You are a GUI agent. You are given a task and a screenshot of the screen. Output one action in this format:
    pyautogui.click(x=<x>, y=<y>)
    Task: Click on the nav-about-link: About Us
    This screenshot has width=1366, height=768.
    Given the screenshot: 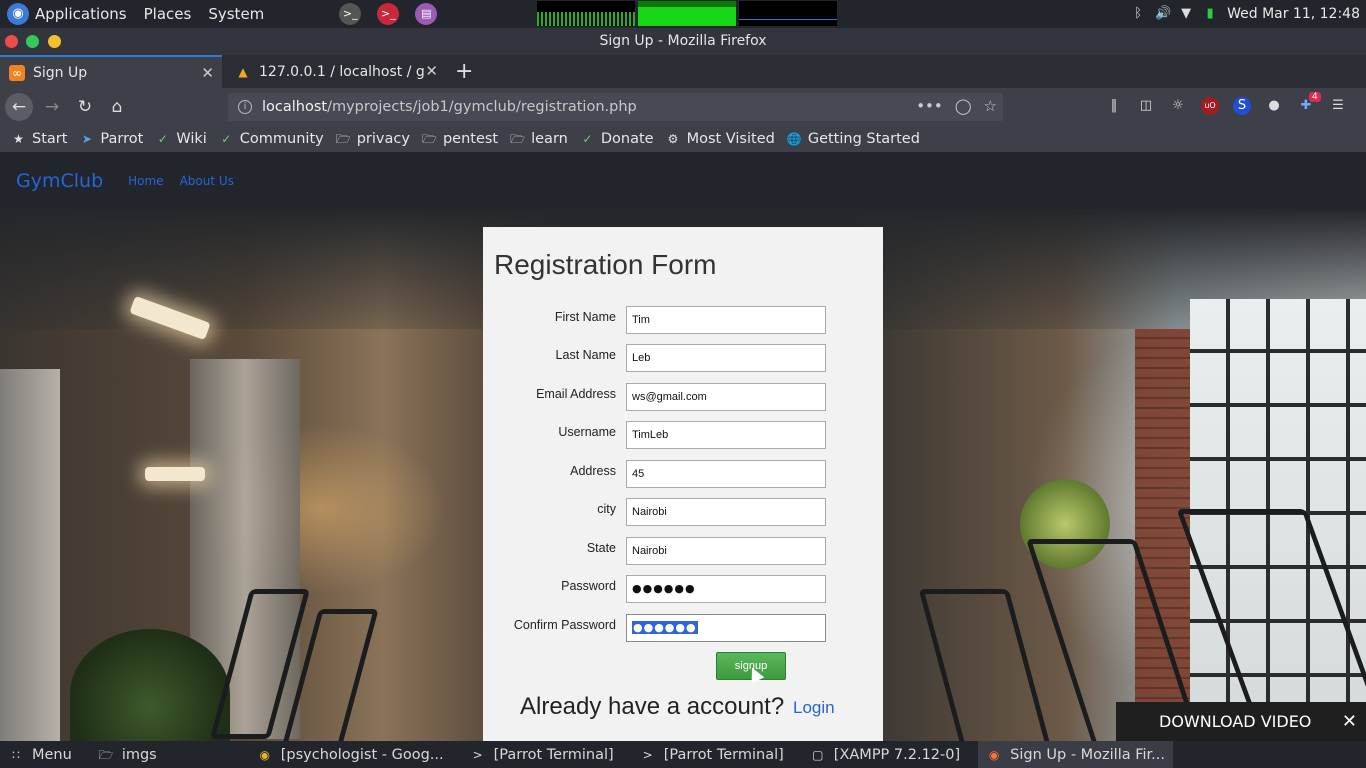 What is the action you would take?
    pyautogui.click(x=207, y=181)
    